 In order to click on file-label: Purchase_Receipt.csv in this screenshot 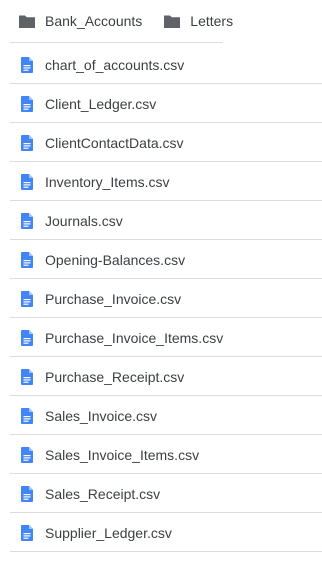, I will do `click(115, 376)`.